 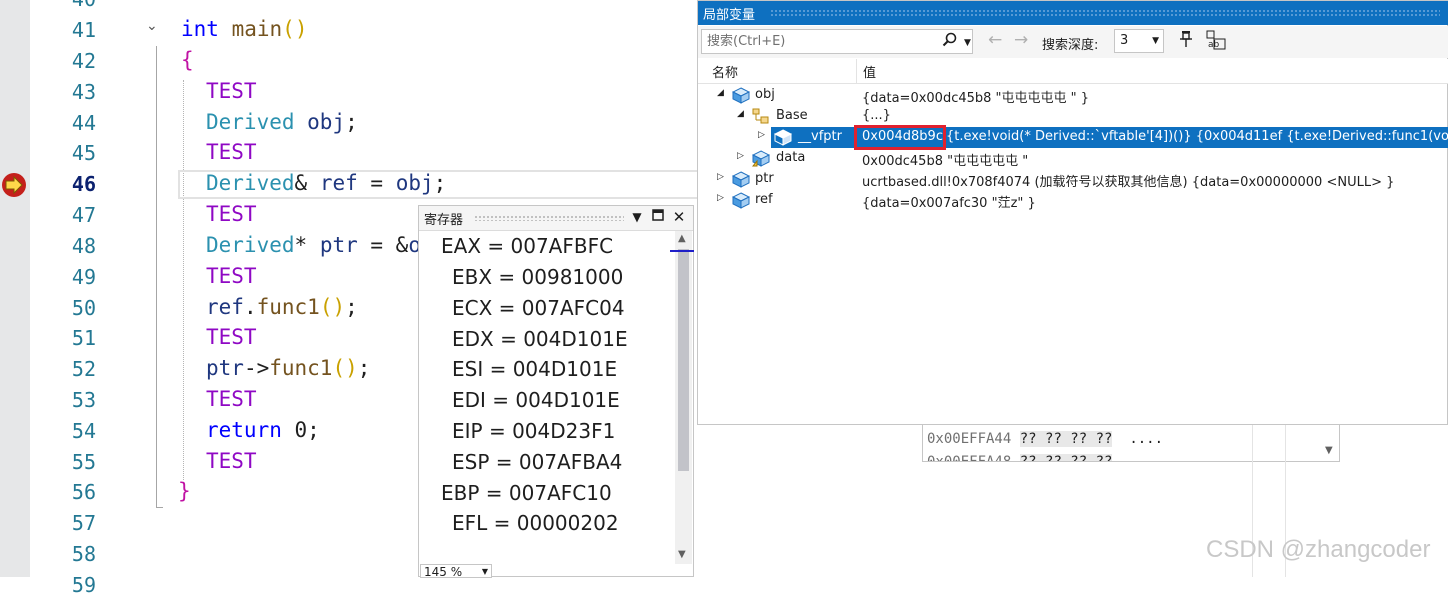 I want to click on code-line-56: }, so click(x=184, y=491).